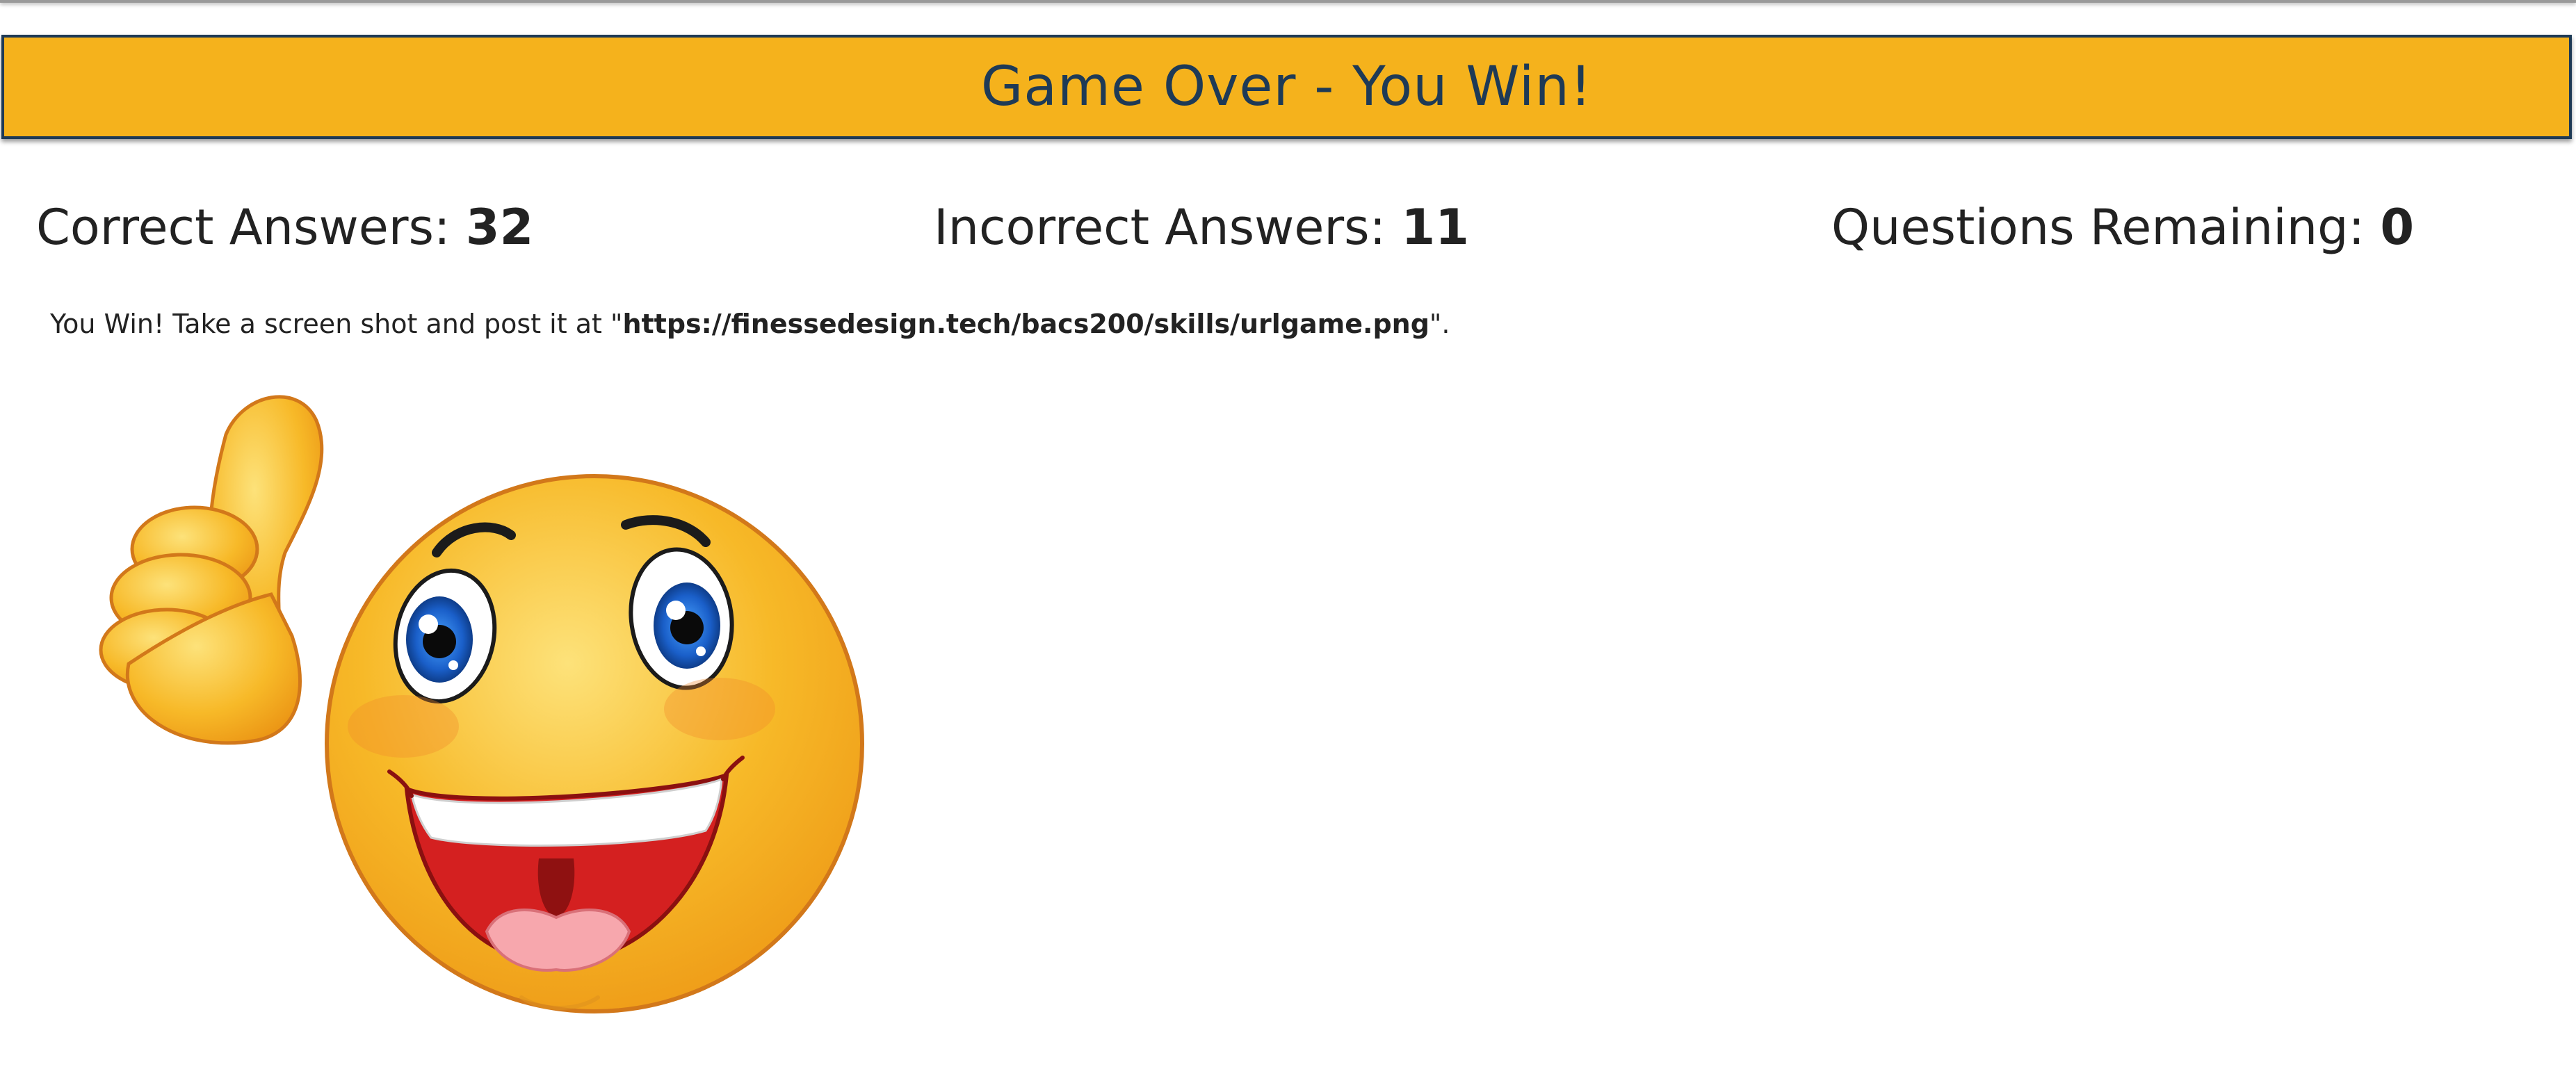 The width and height of the screenshot is (2576, 1067). What do you see at coordinates (499, 227) in the screenshot?
I see `correct-answers-value: 32` at bounding box center [499, 227].